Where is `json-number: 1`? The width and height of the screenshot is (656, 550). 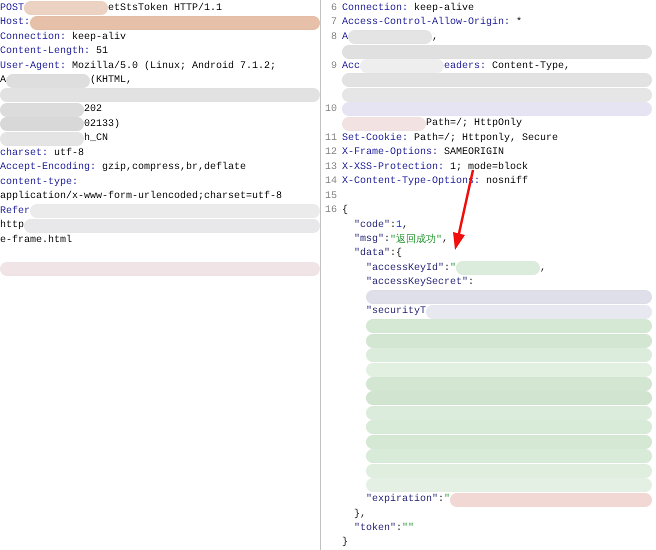
json-number: 1 is located at coordinates (399, 225).